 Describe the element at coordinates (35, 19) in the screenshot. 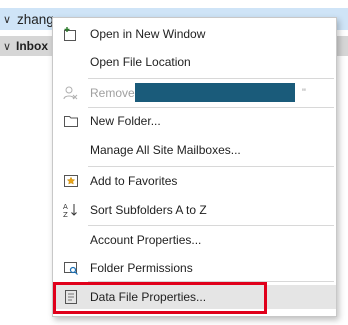

I see `account-name: zhang` at that location.